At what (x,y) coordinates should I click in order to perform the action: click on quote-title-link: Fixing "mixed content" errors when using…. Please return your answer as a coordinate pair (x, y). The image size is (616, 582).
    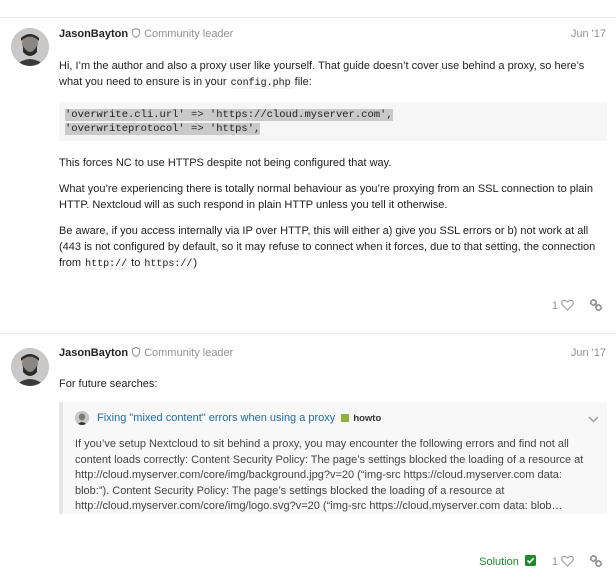
    Looking at the image, I should click on (216, 418).